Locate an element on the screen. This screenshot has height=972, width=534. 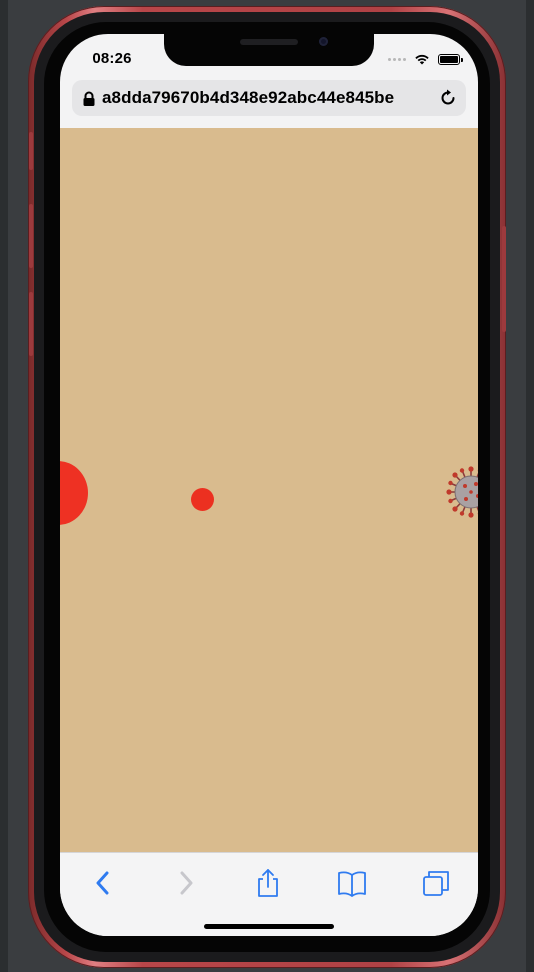
background-strip-right is located at coordinates (530, 486).